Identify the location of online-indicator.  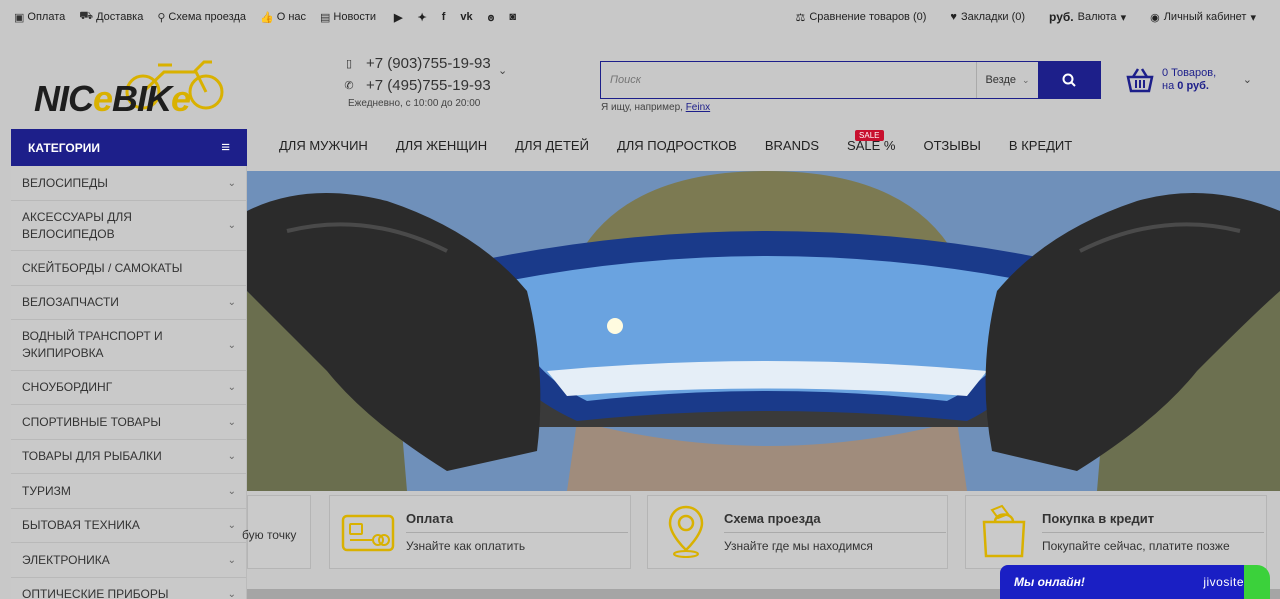
(1257, 582).